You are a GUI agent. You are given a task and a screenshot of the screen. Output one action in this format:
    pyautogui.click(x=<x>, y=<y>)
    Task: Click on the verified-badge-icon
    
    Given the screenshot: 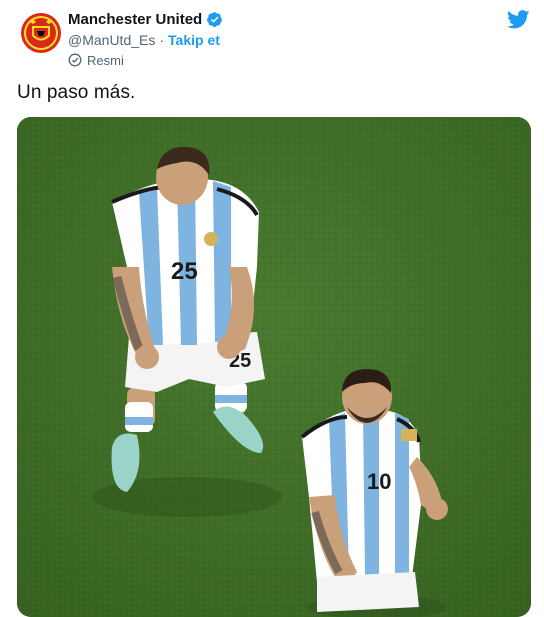 What is the action you would take?
    pyautogui.click(x=215, y=19)
    